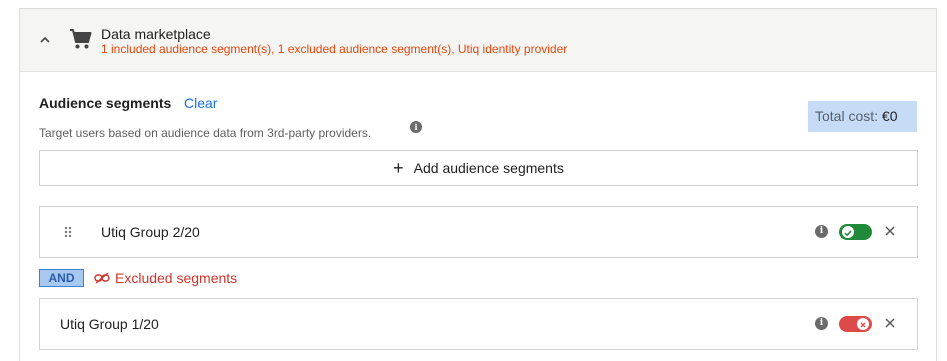 The height and width of the screenshot is (361, 947). Describe the element at coordinates (105, 103) in the screenshot. I see `audience-segments-title: Audience segments` at that location.